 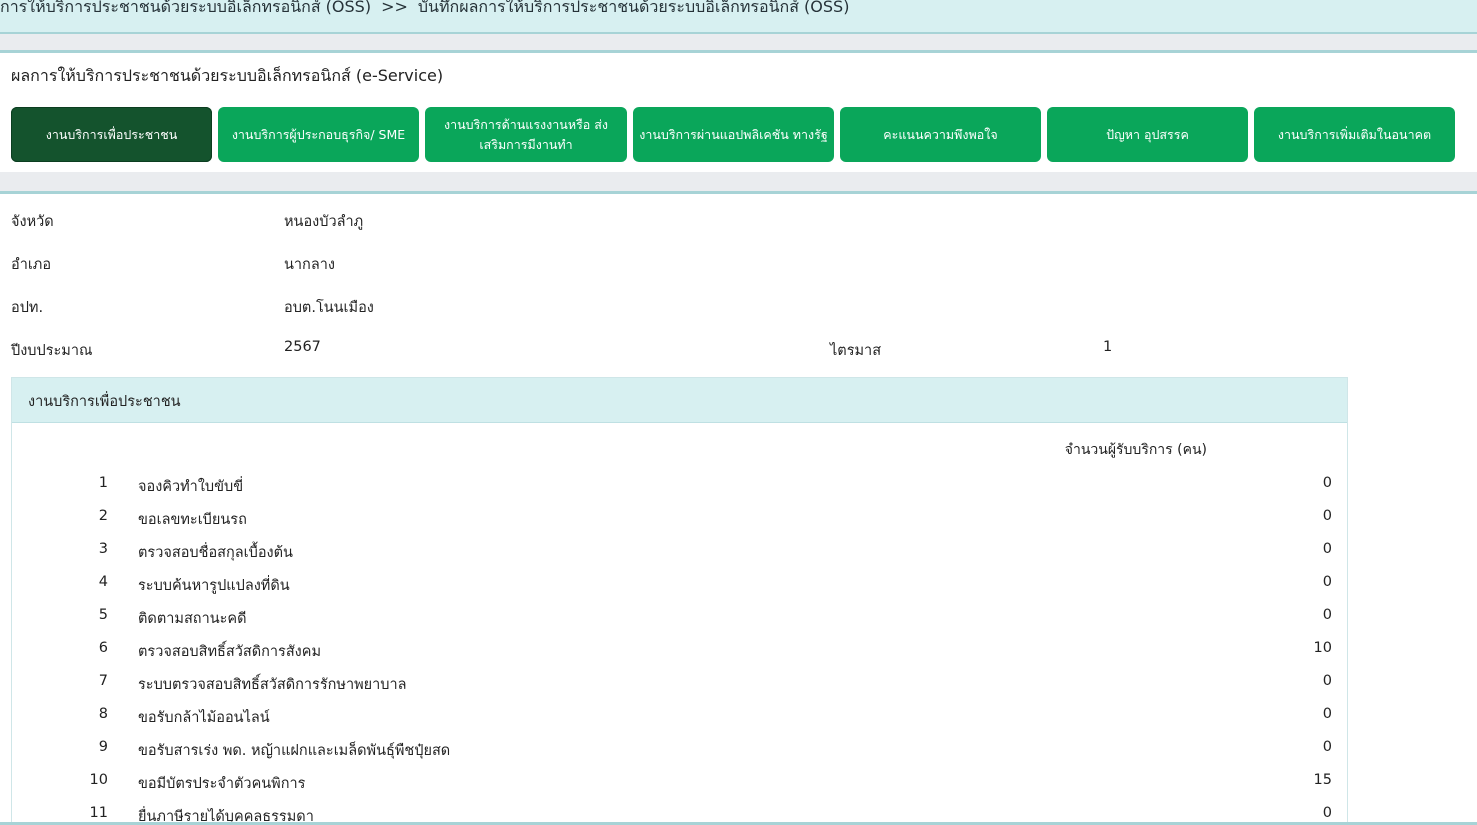 What do you see at coordinates (679, 788) in the screenshot?
I see `table-row: 10 ขอมีบัตรประจำตัวคนพิการ 15` at bounding box center [679, 788].